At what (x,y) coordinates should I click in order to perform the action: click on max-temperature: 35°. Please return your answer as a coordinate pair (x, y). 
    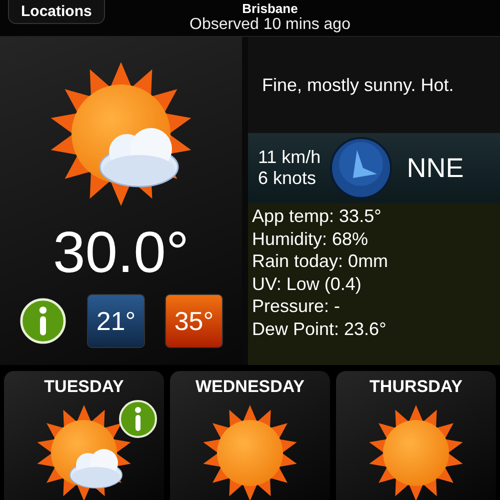
    Looking at the image, I should click on (194, 321).